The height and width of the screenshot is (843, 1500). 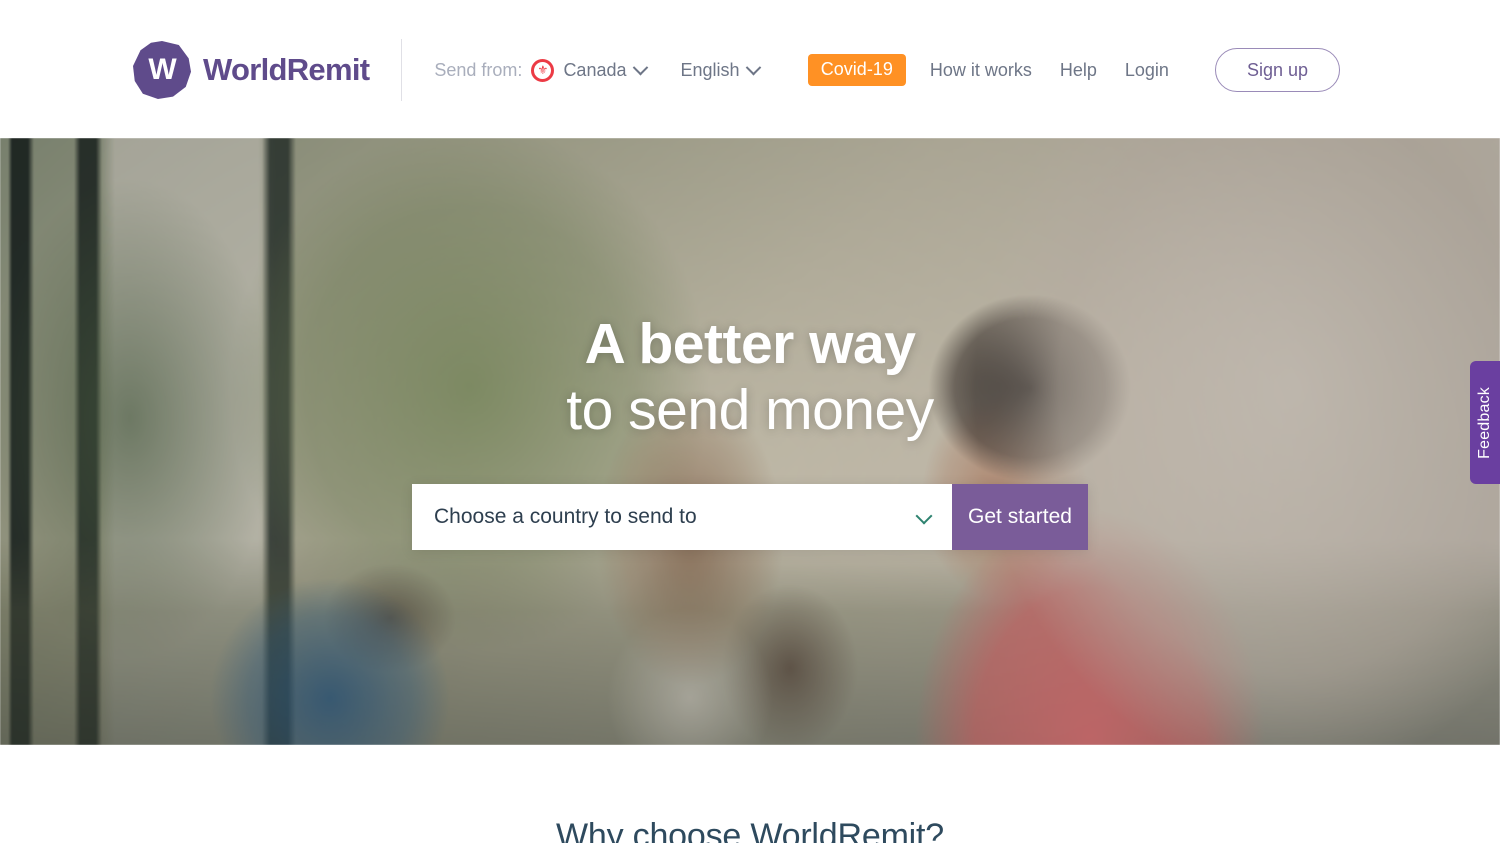 I want to click on primary-nav: Covid-19 How it works Help Login Sign up, so click(x=1073, y=70).